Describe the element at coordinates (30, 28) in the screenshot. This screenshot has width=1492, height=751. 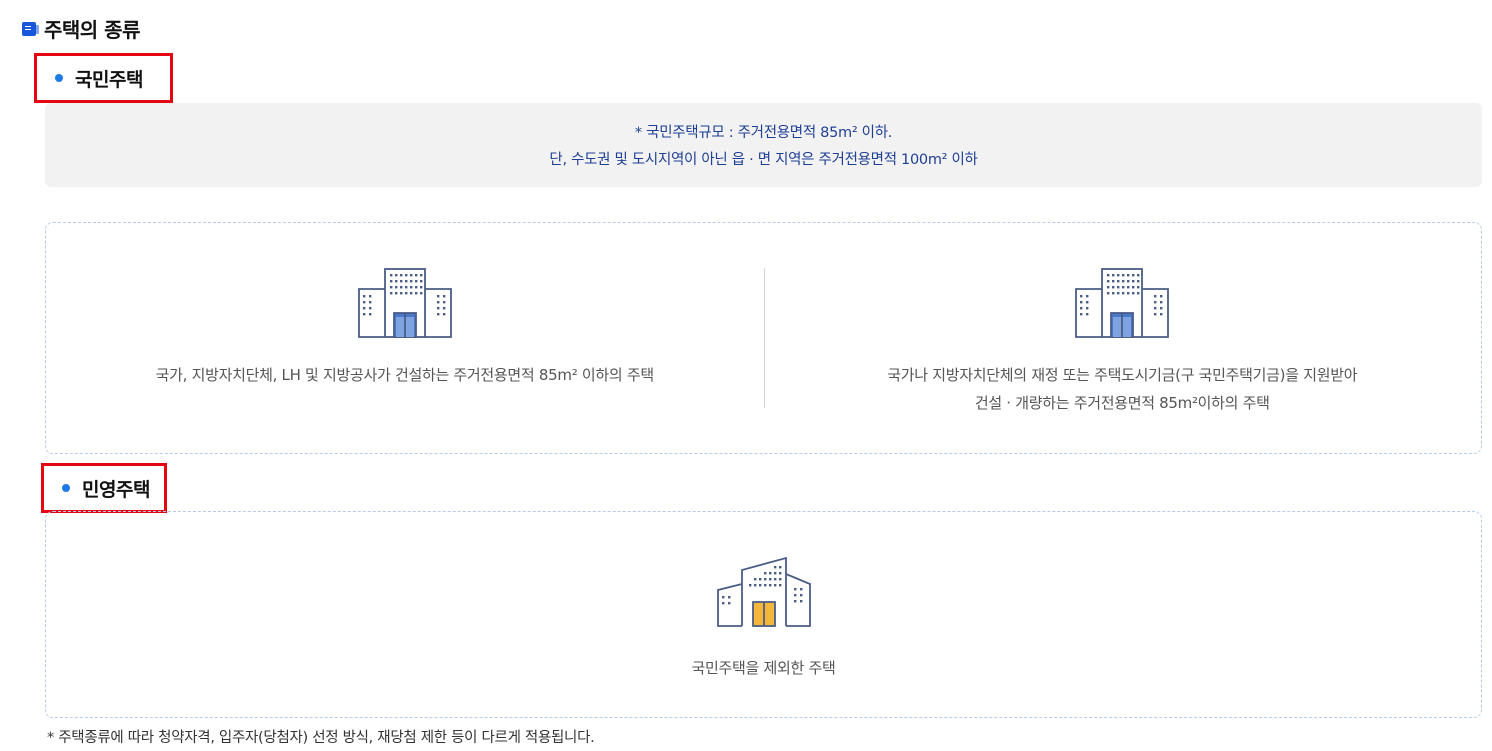
I see `document-icon` at that location.